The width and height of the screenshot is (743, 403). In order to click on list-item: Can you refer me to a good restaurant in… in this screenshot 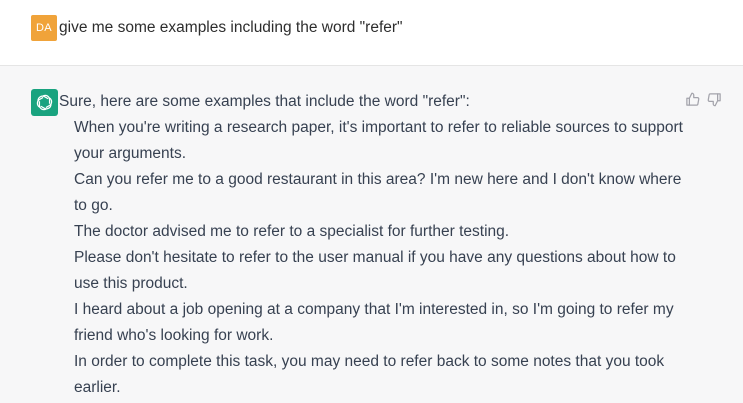, I will do `click(378, 192)`.